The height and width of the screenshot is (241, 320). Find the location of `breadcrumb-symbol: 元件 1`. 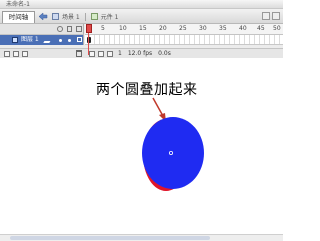

breadcrumb-symbol: 元件 1 is located at coordinates (110, 16).